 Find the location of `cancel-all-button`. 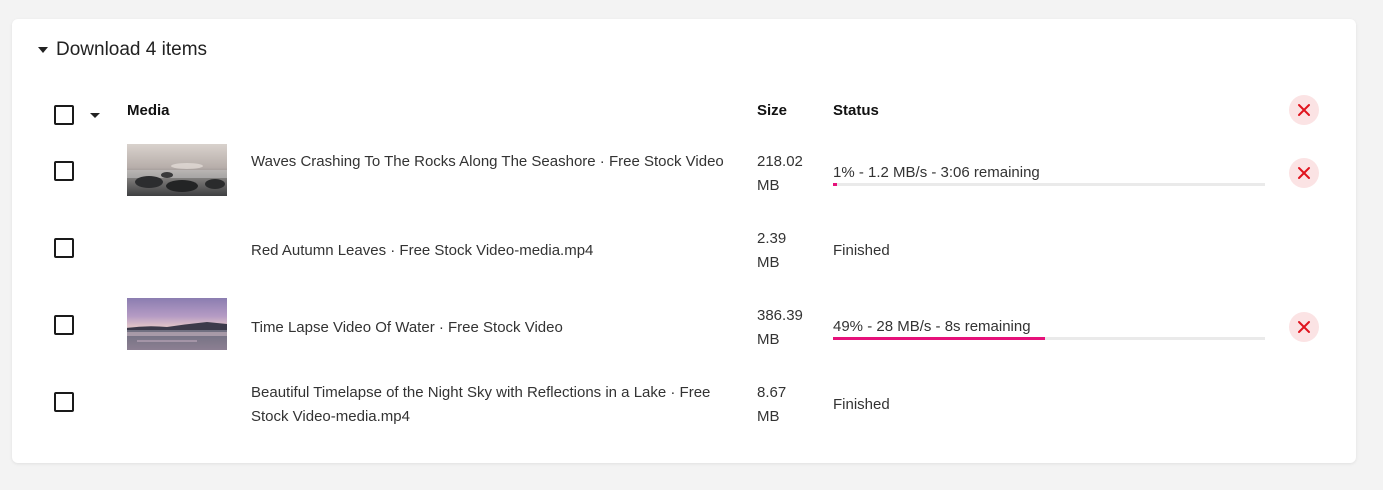

cancel-all-button is located at coordinates (1304, 110).